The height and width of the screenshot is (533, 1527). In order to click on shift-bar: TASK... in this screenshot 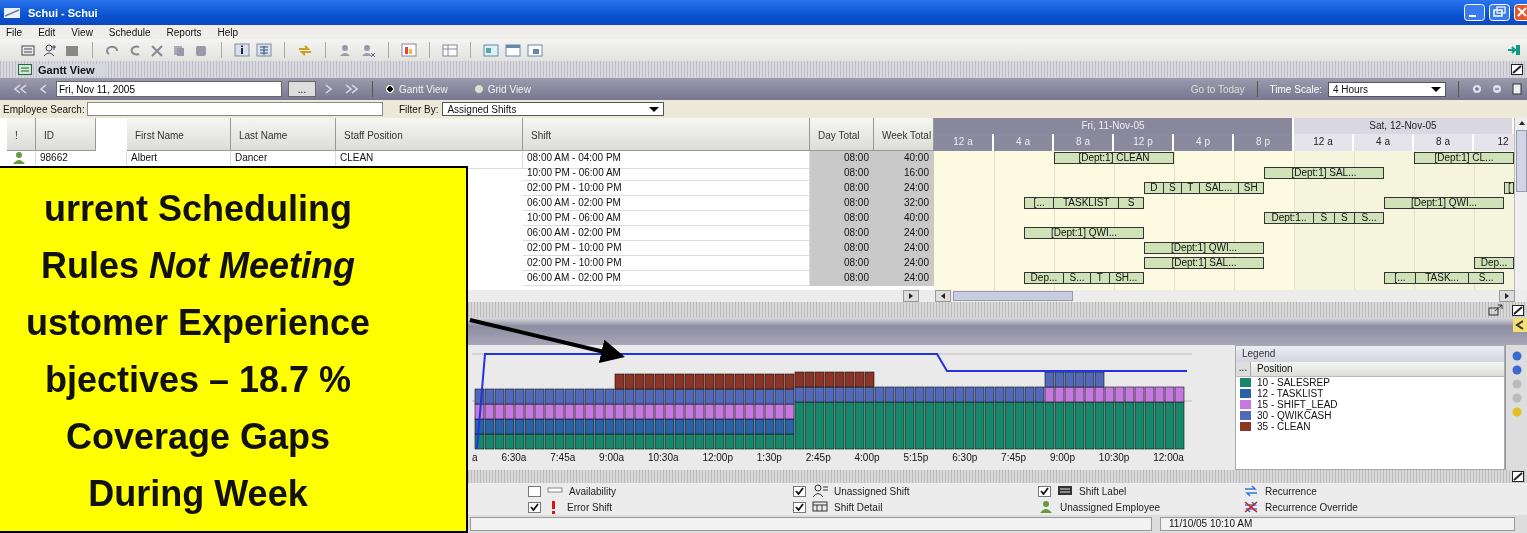, I will do `click(1441, 278)`.